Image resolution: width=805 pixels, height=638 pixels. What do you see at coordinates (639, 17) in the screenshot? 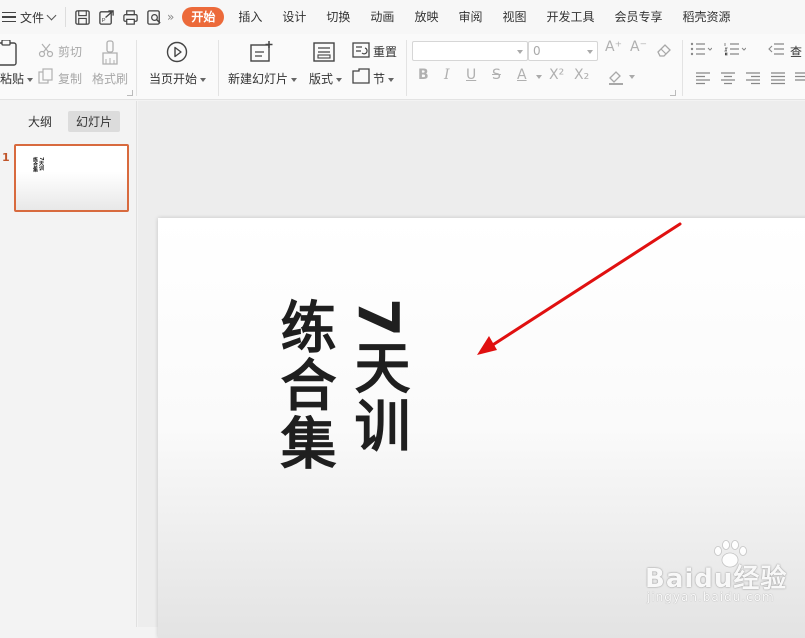
I see `tab-member: 会员专享` at bounding box center [639, 17].